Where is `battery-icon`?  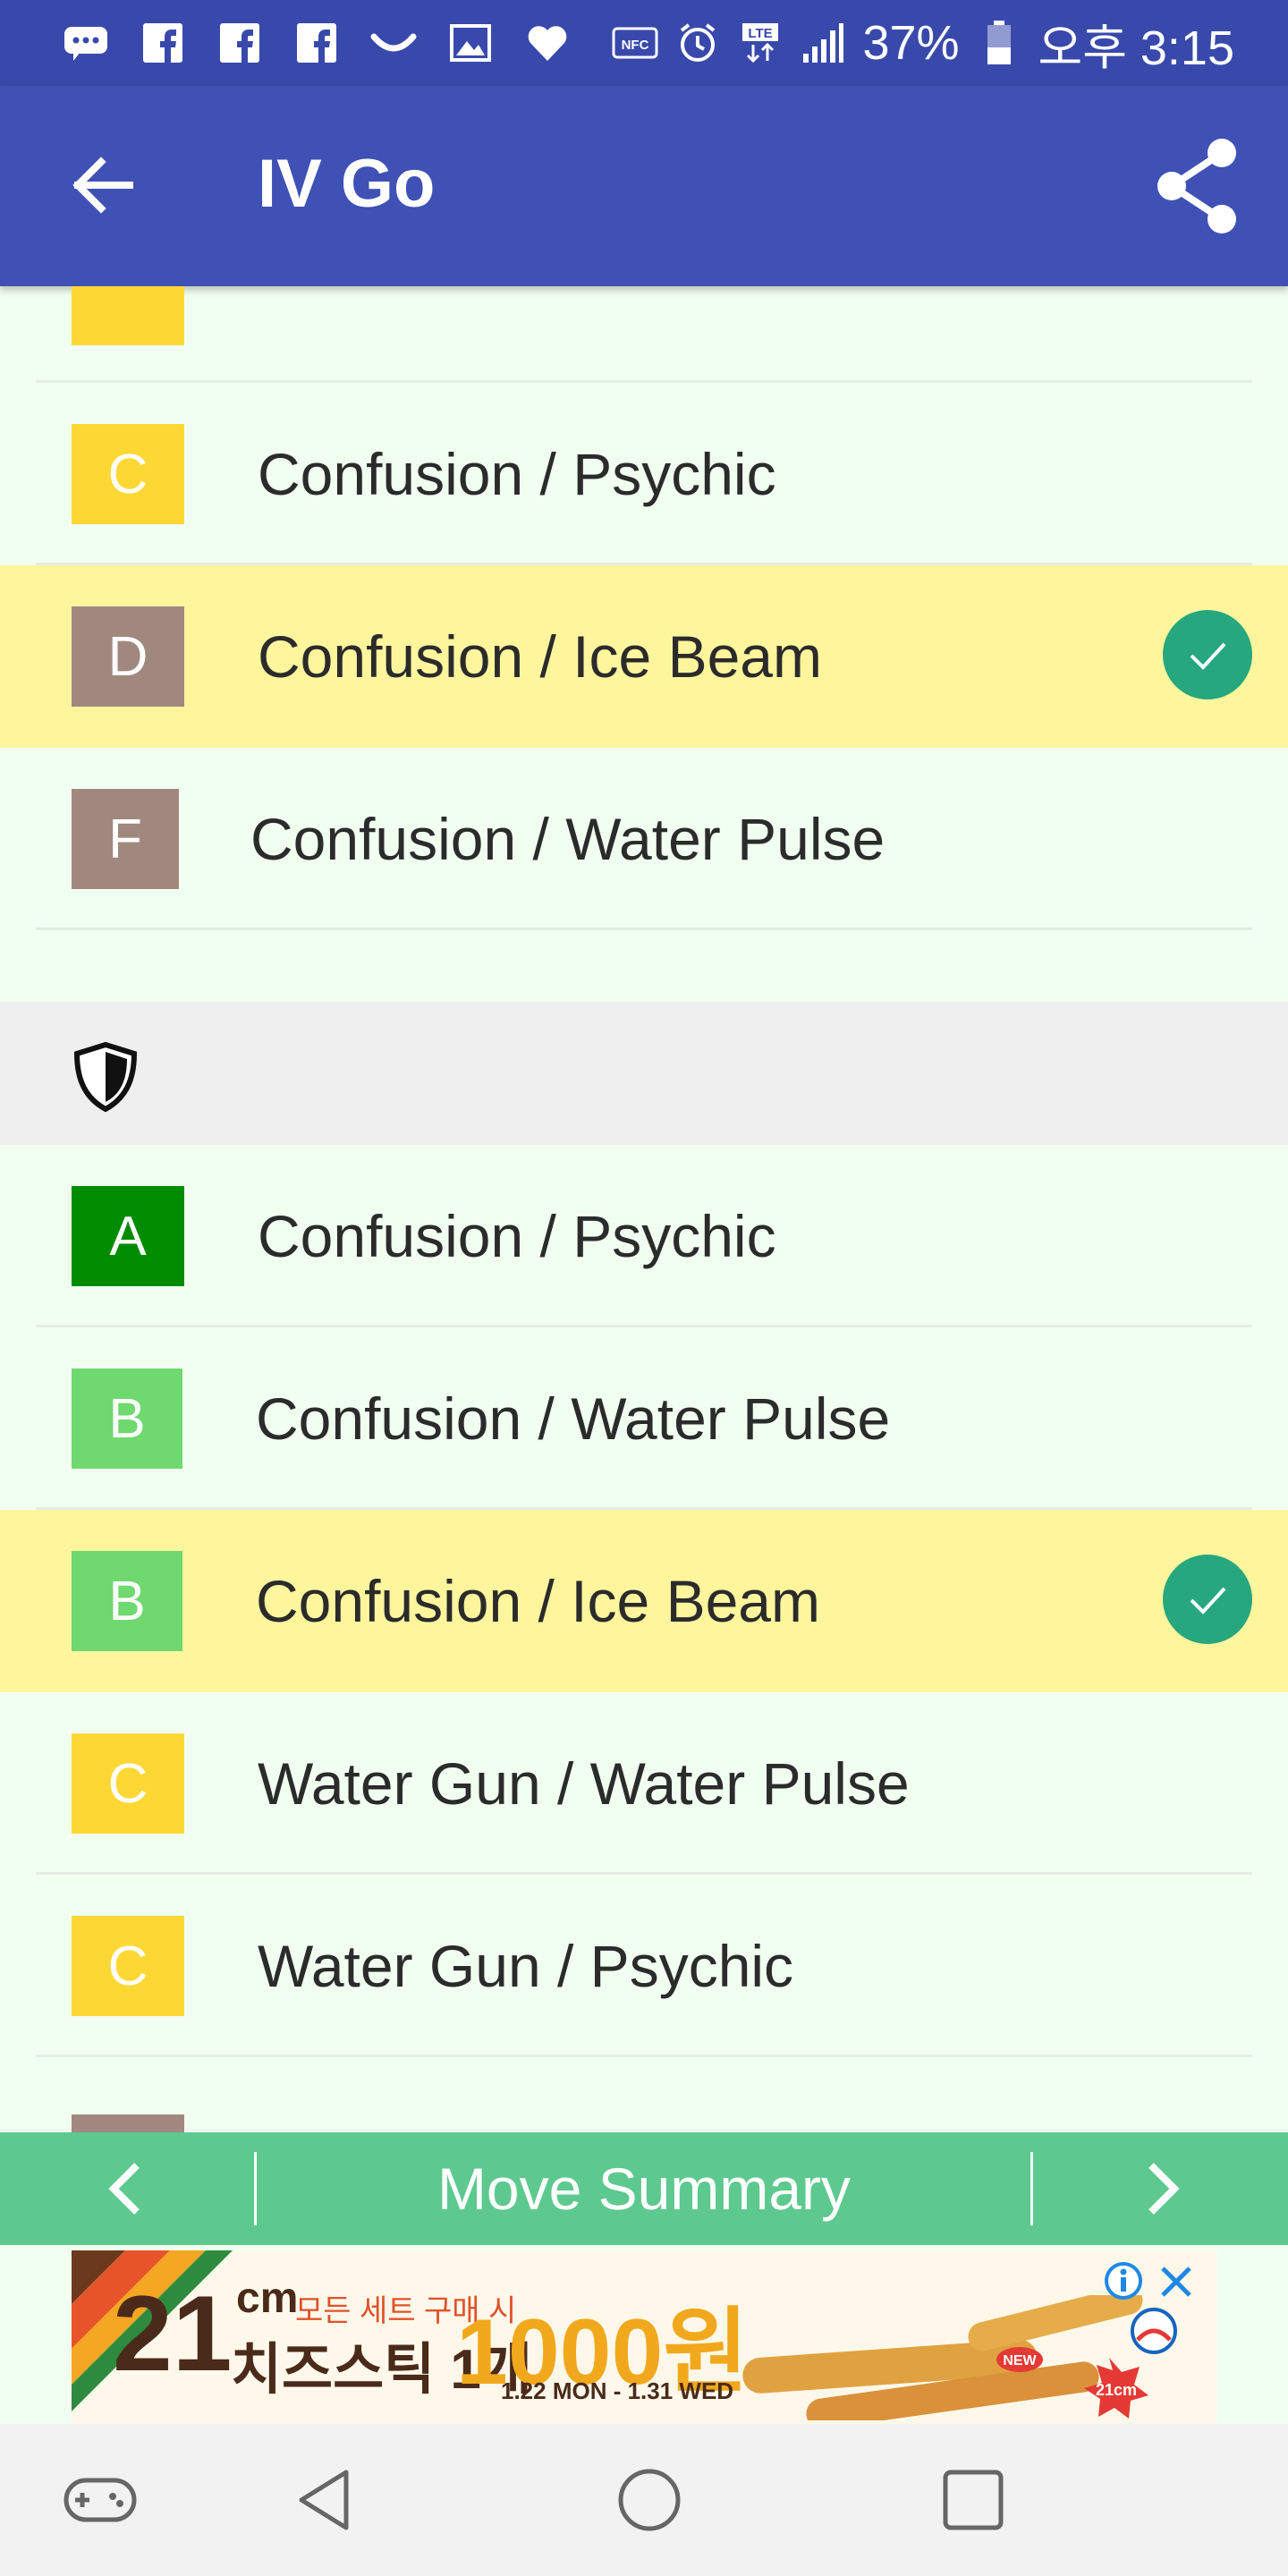
battery-icon is located at coordinates (999, 42).